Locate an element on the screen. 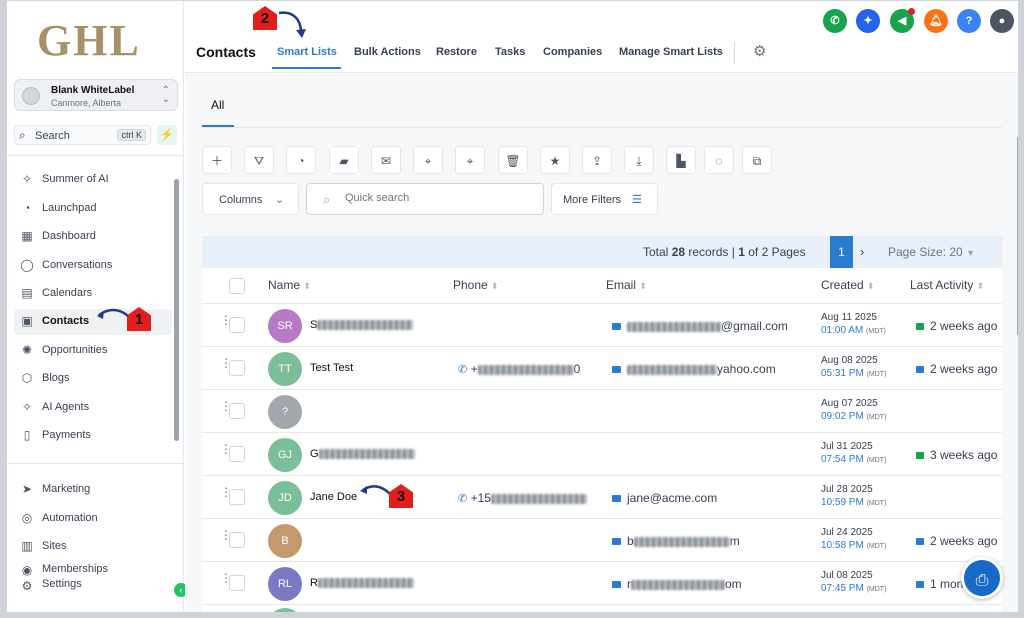 This screenshot has height=618, width=1024. sidebar-item-automation: ◎ Automation is located at coordinates (93, 519).